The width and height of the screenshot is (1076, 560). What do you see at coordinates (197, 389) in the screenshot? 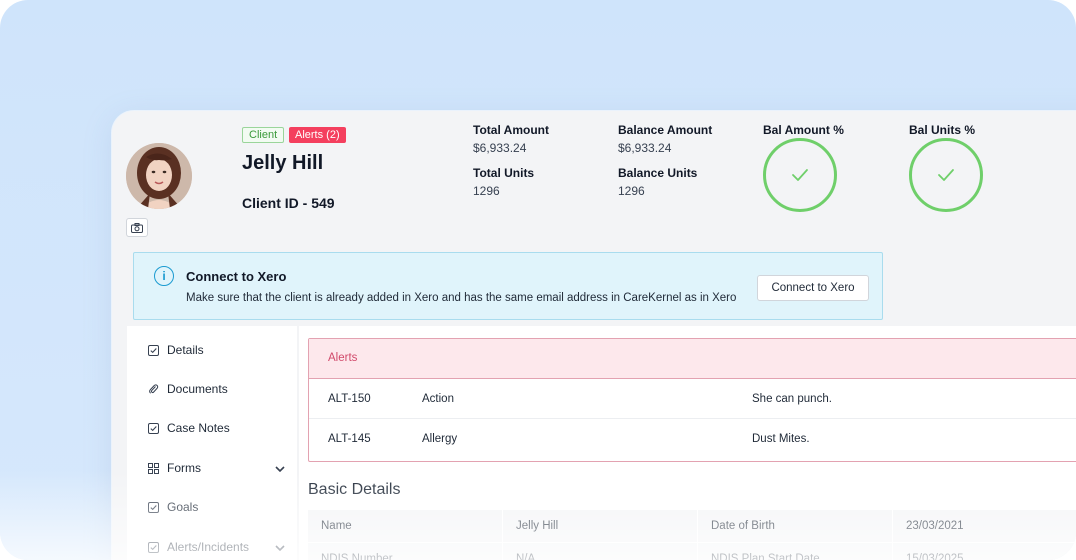
I see `sidebar-item-label: Documents` at bounding box center [197, 389].